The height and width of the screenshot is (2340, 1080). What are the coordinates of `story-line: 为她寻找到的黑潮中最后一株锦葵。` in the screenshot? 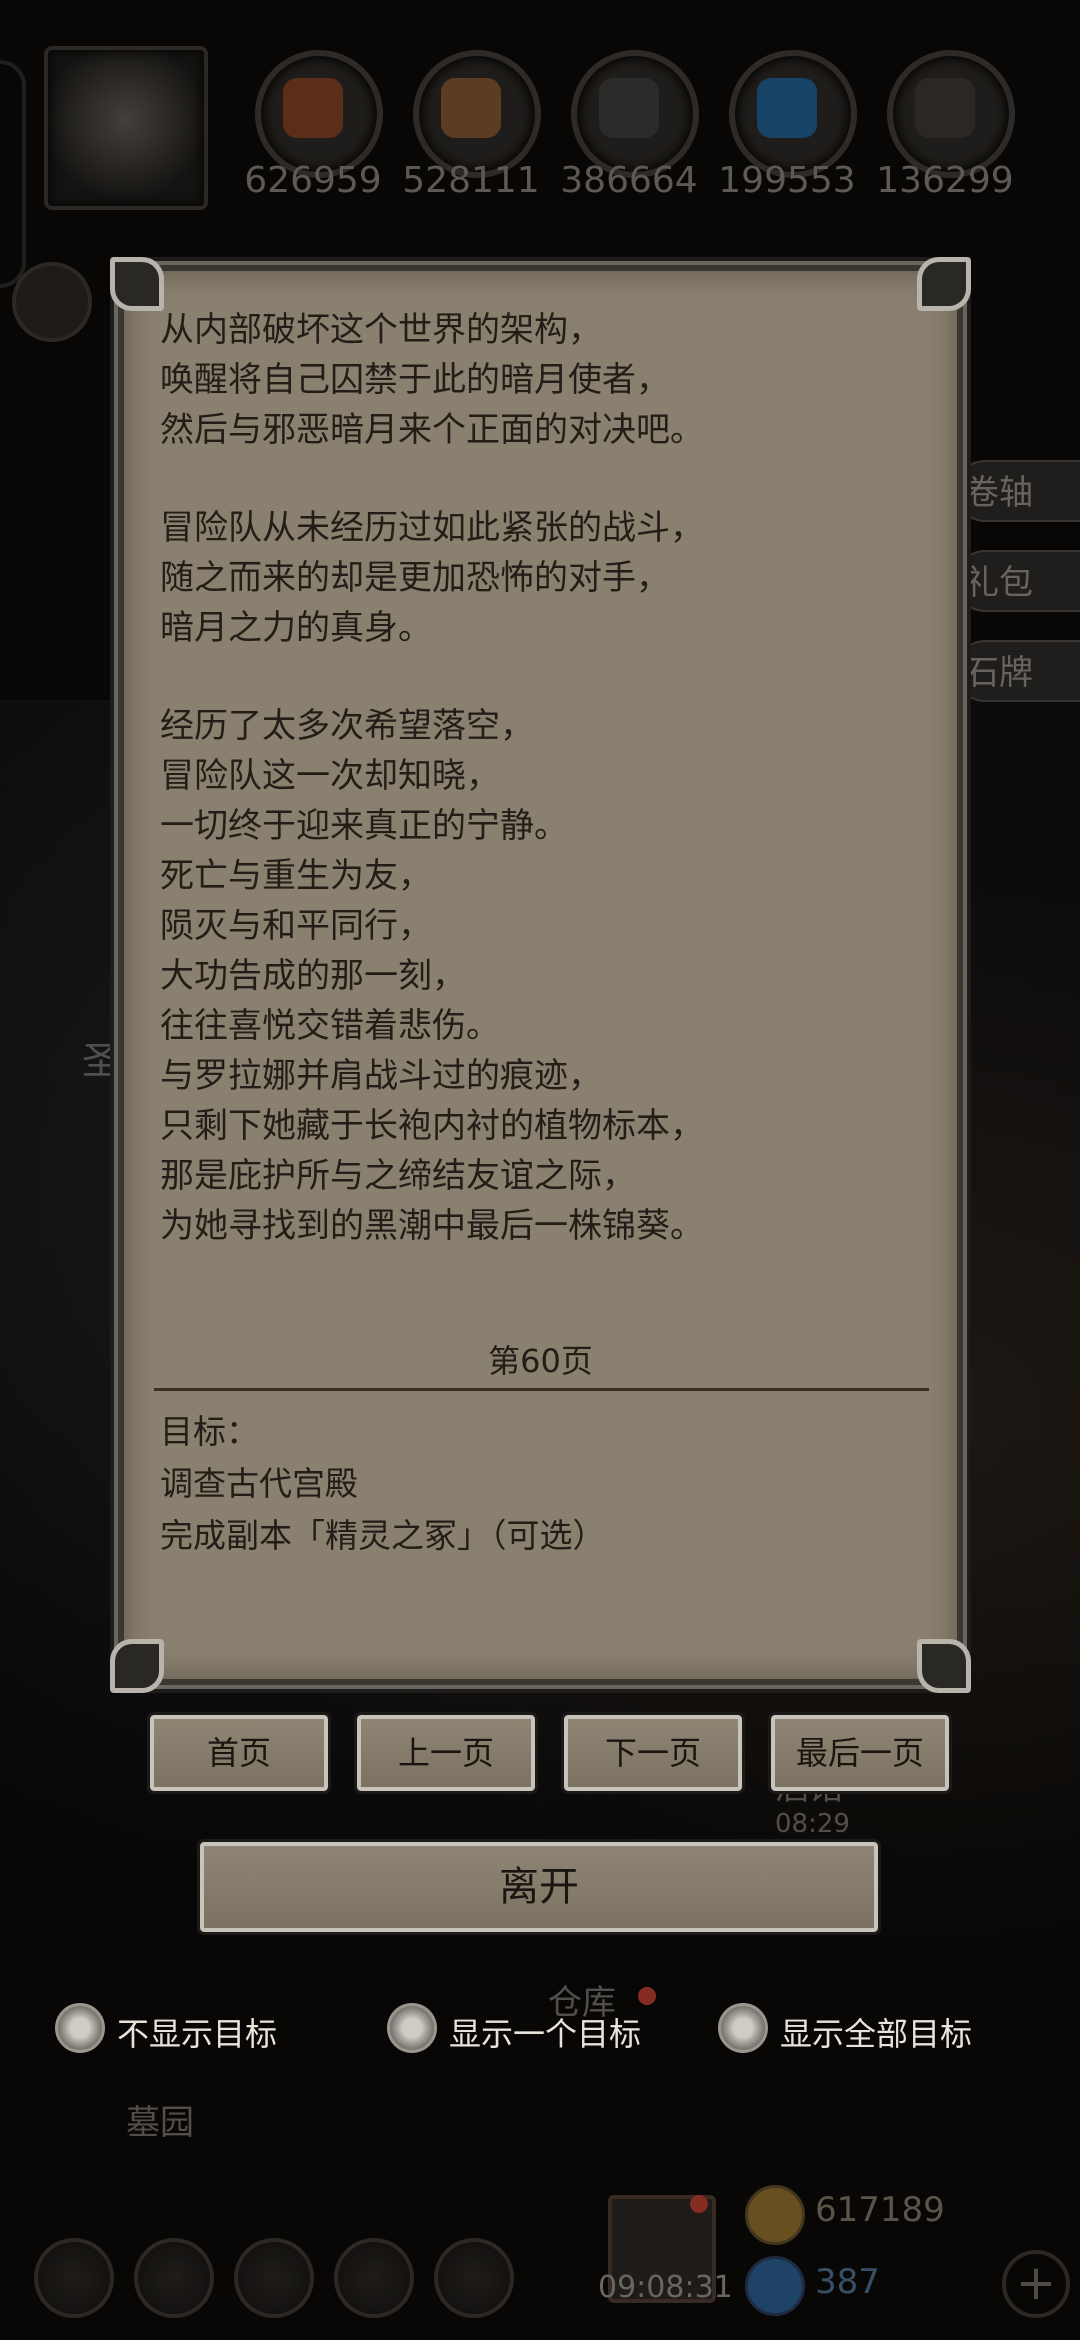 It's located at (432, 1226).